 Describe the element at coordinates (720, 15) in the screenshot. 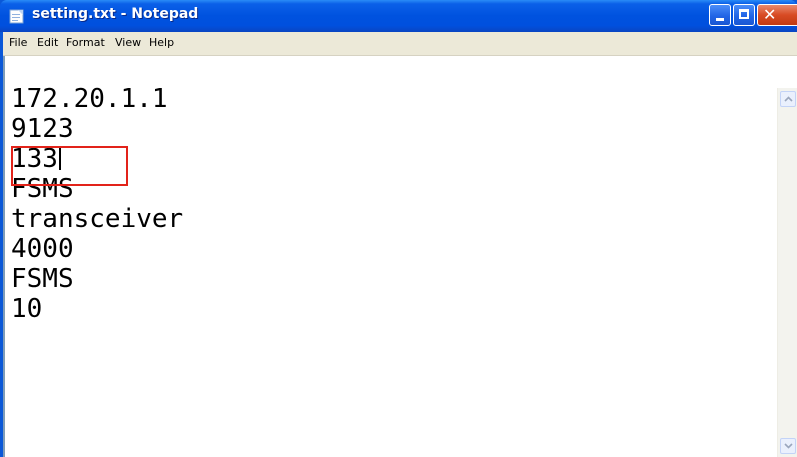

I see `minimize-button` at that location.